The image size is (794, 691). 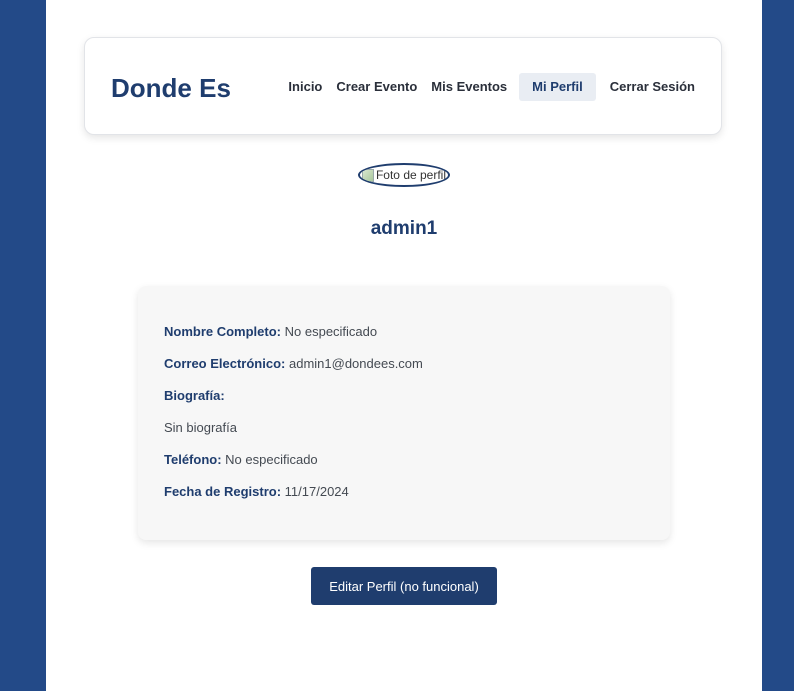 I want to click on registration-date-value: 11/17/2024, so click(x=316, y=491).